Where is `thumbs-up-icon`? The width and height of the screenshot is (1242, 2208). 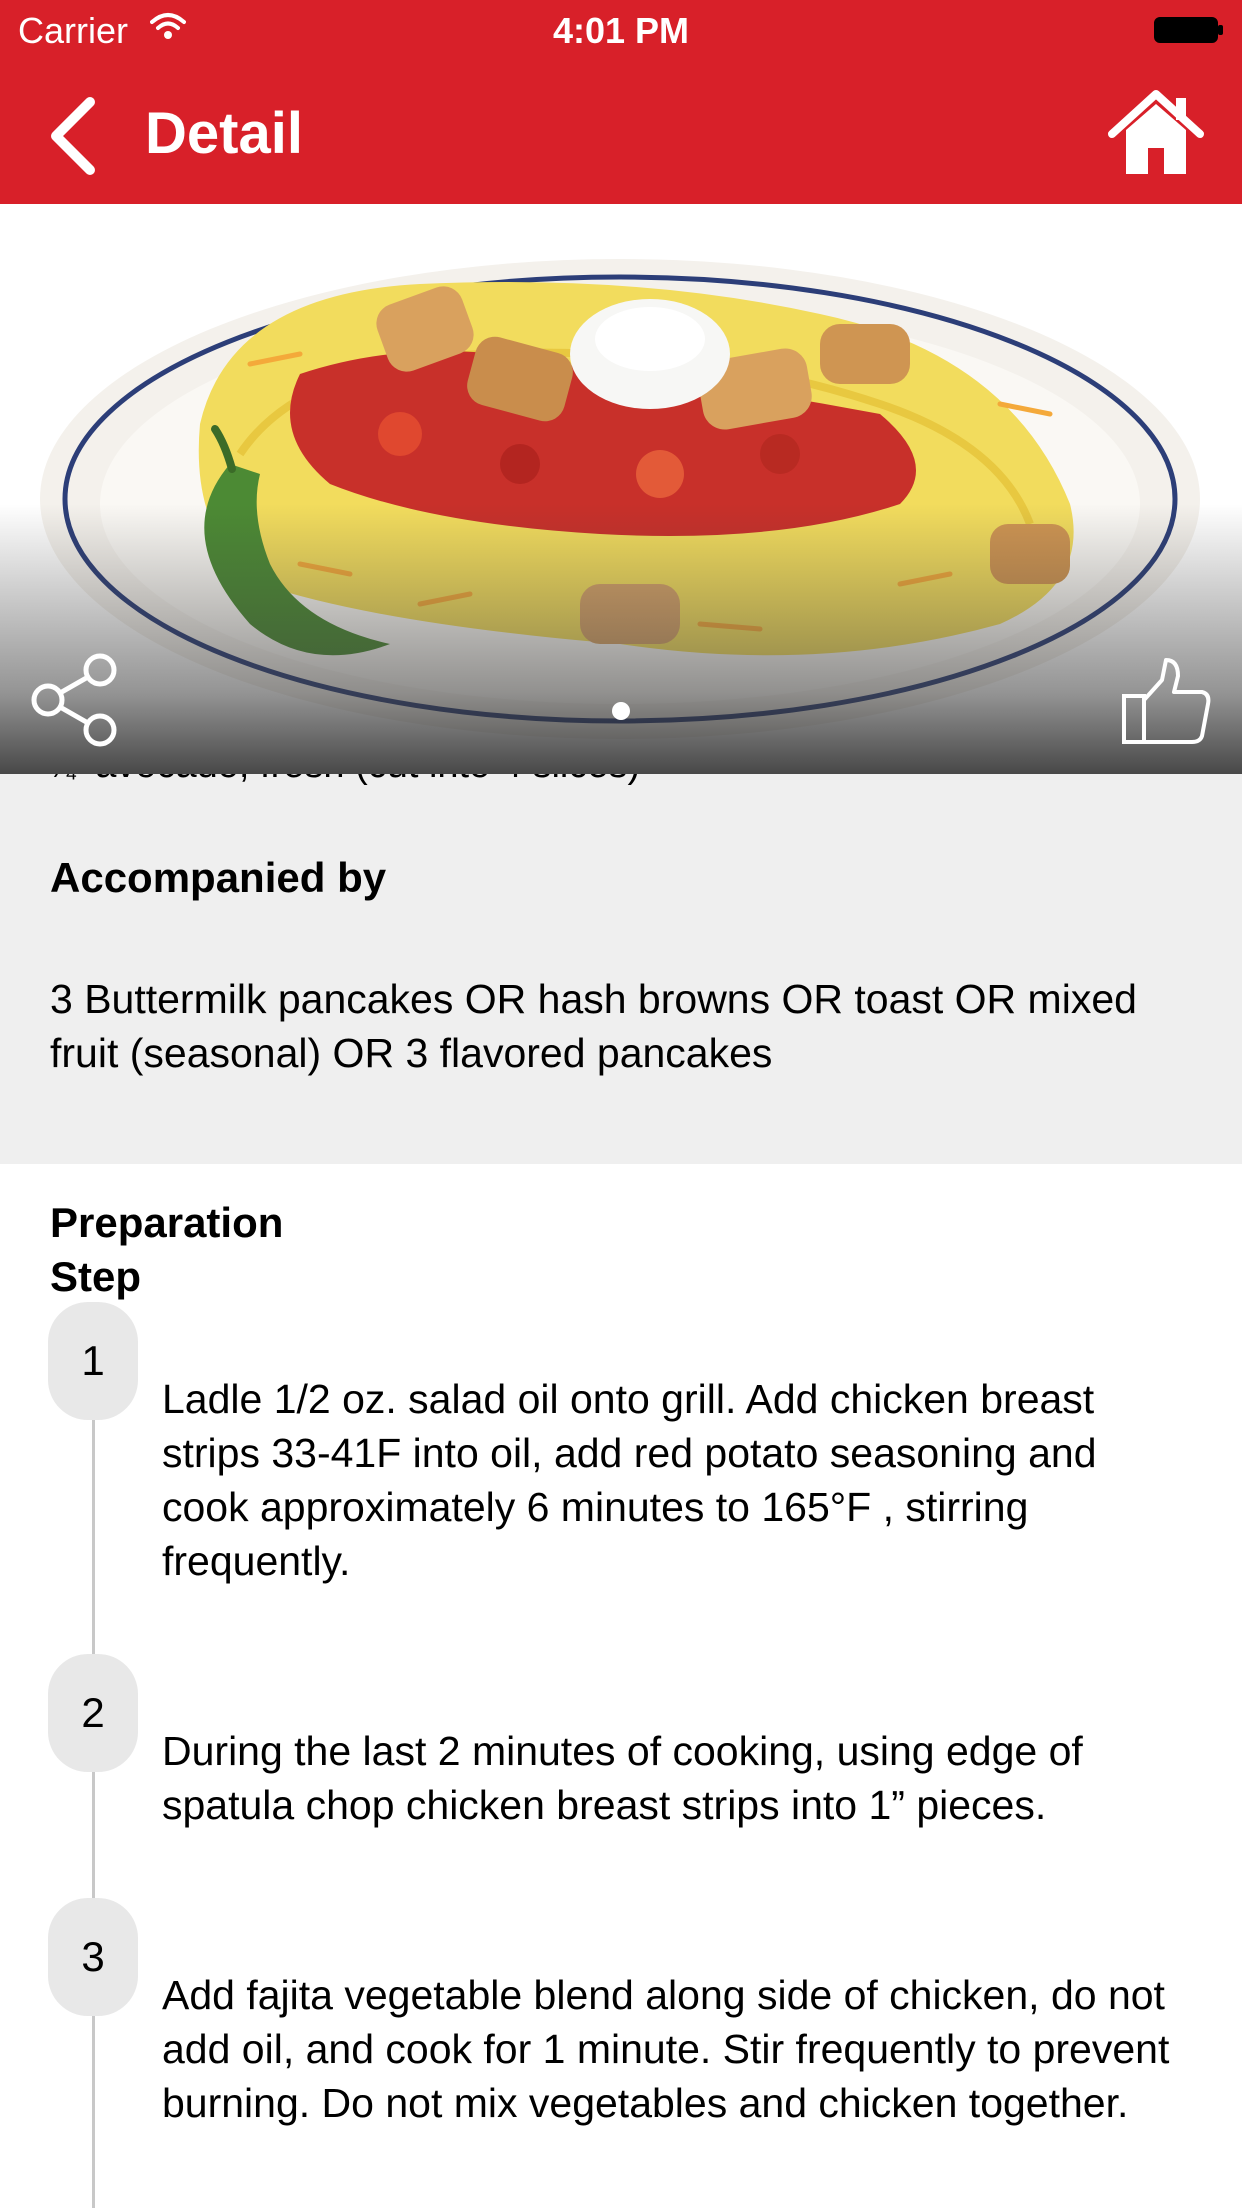
thumbs-up-icon is located at coordinates (1166, 701).